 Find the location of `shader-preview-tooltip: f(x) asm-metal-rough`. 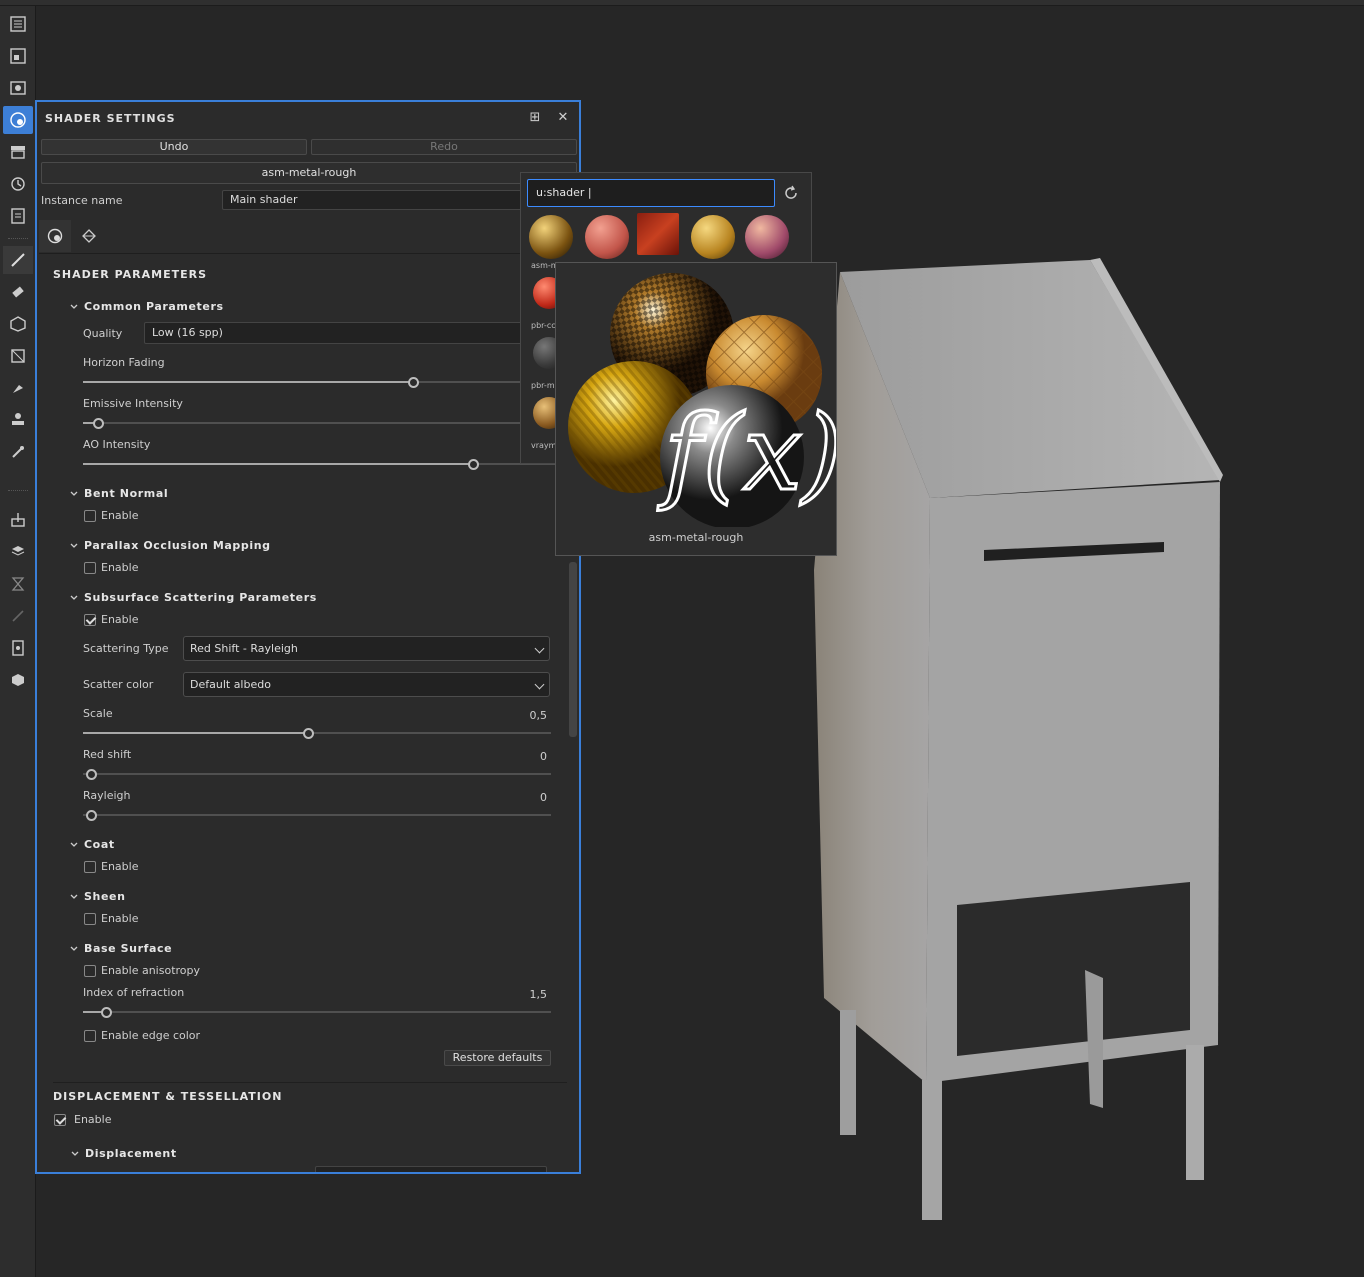

shader-preview-tooltip: f(x) asm-metal-rough is located at coordinates (699, 409).